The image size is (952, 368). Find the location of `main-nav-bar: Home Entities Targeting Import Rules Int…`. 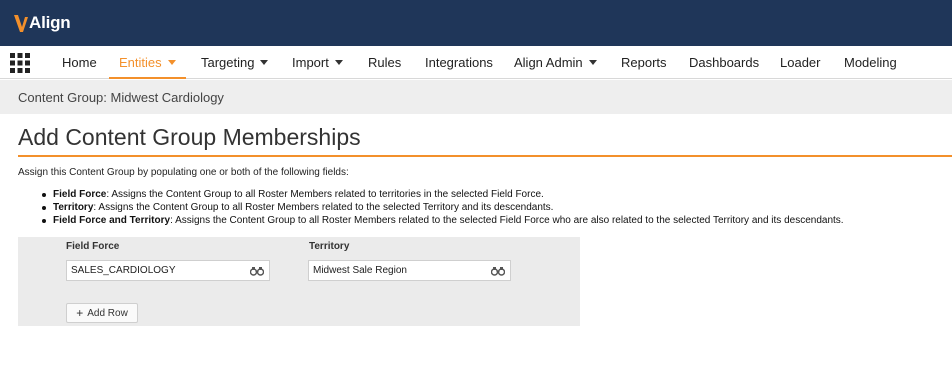

main-nav-bar: Home Entities Targeting Import Rules Int… is located at coordinates (476, 62).